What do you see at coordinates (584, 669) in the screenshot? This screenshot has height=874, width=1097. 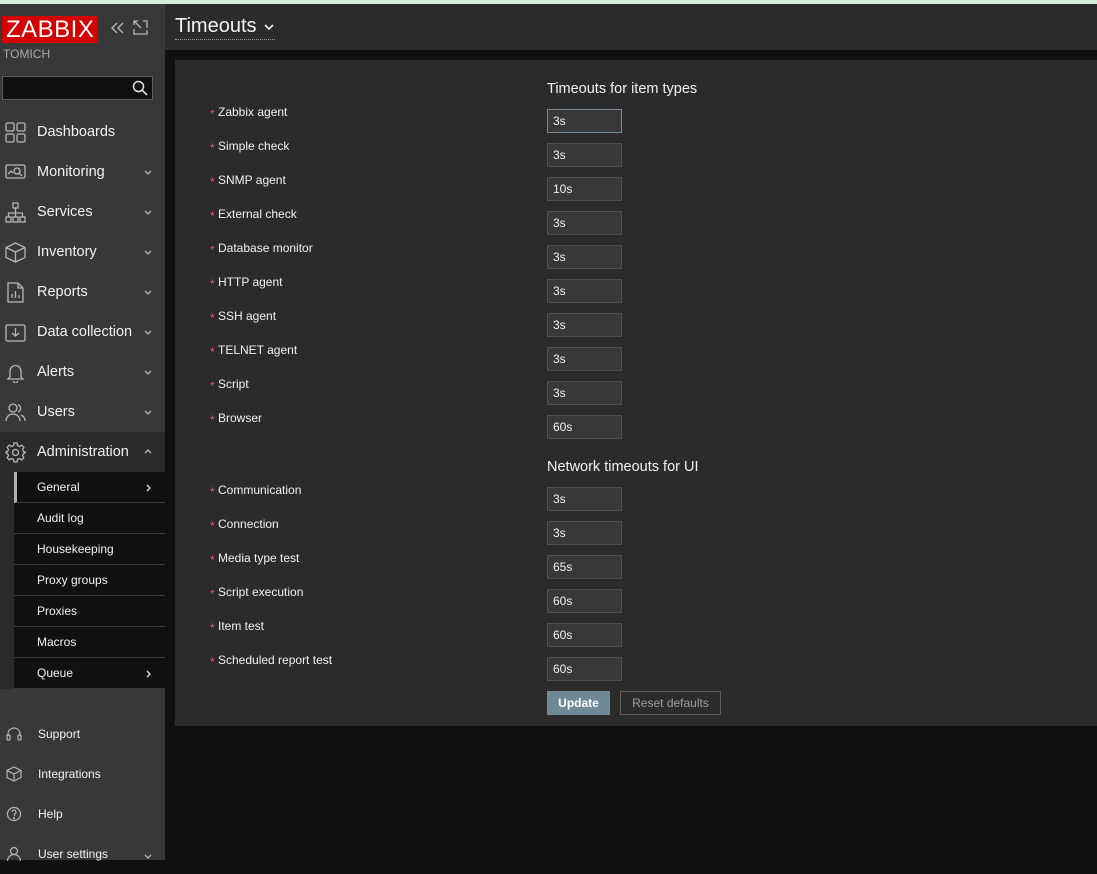 I see `scheduled-report-test-timeout-input` at bounding box center [584, 669].